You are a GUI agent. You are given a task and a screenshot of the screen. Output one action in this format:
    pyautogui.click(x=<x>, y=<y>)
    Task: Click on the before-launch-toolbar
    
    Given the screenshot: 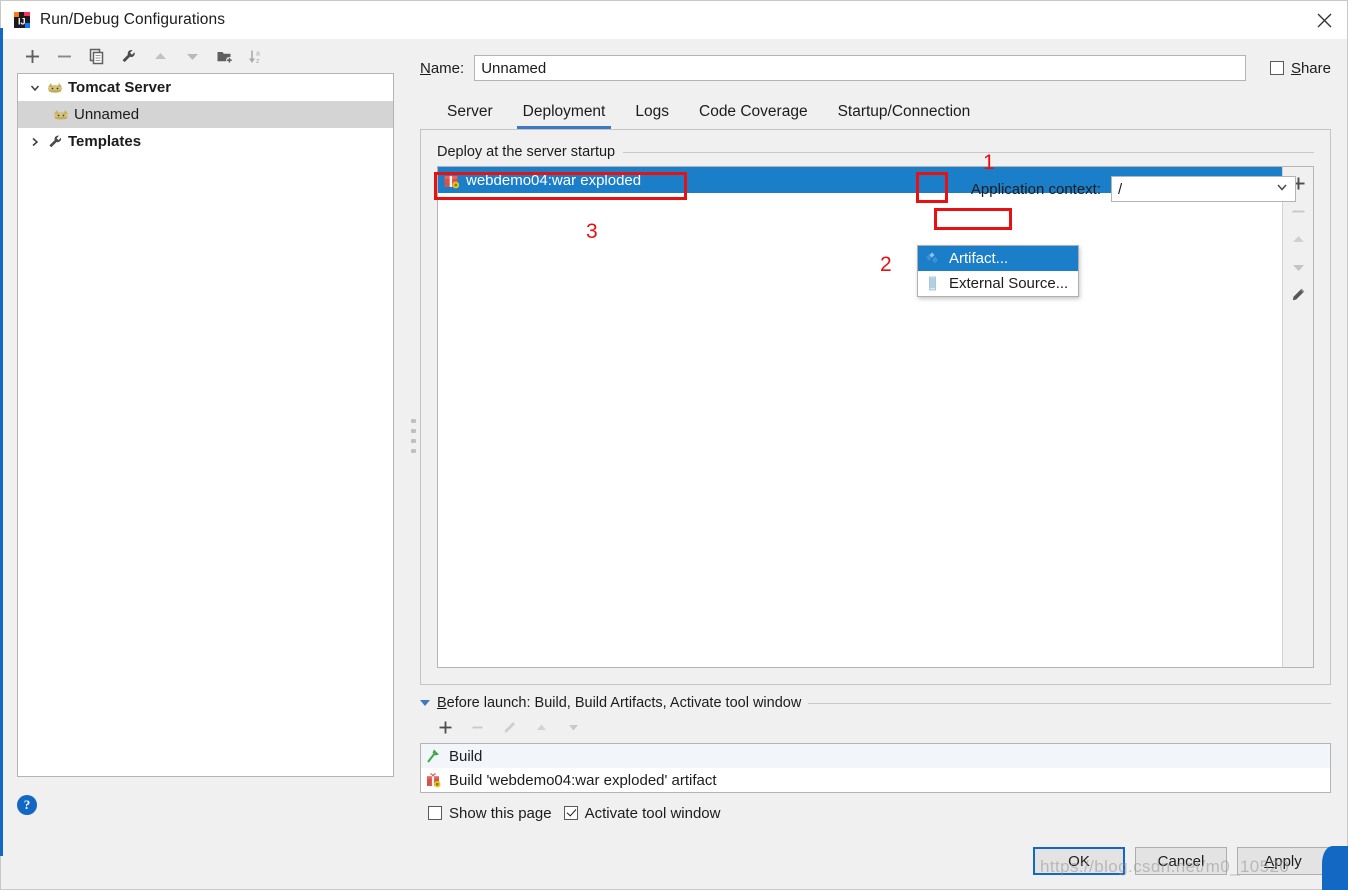 What is the action you would take?
    pyautogui.click(x=875, y=727)
    